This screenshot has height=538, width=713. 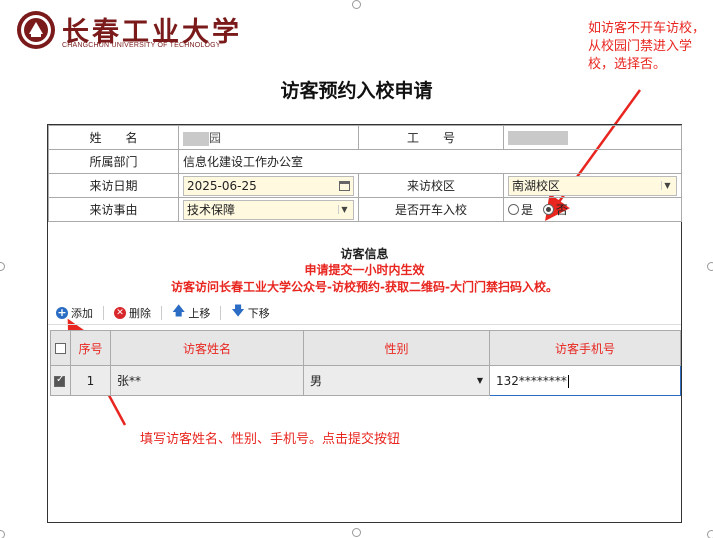 What do you see at coordinates (548, 209) in the screenshot?
I see `radio-dot-no` at bounding box center [548, 209].